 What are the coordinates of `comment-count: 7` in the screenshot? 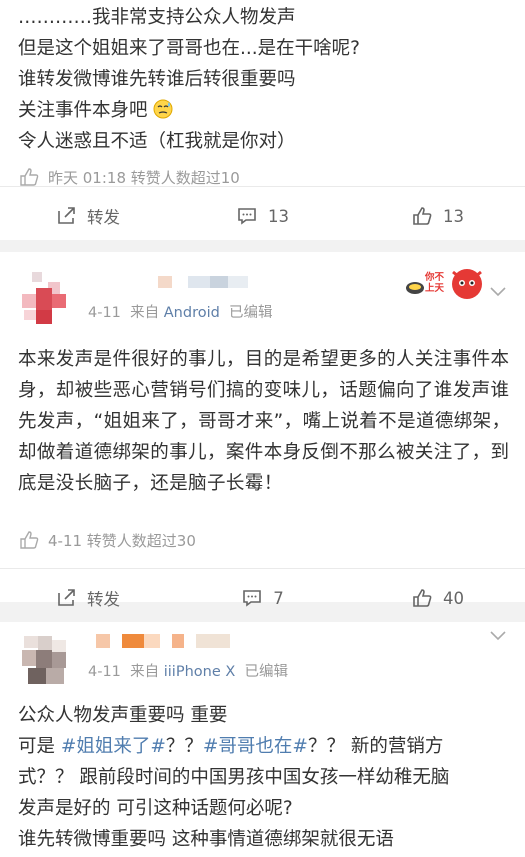 It's located at (278, 598).